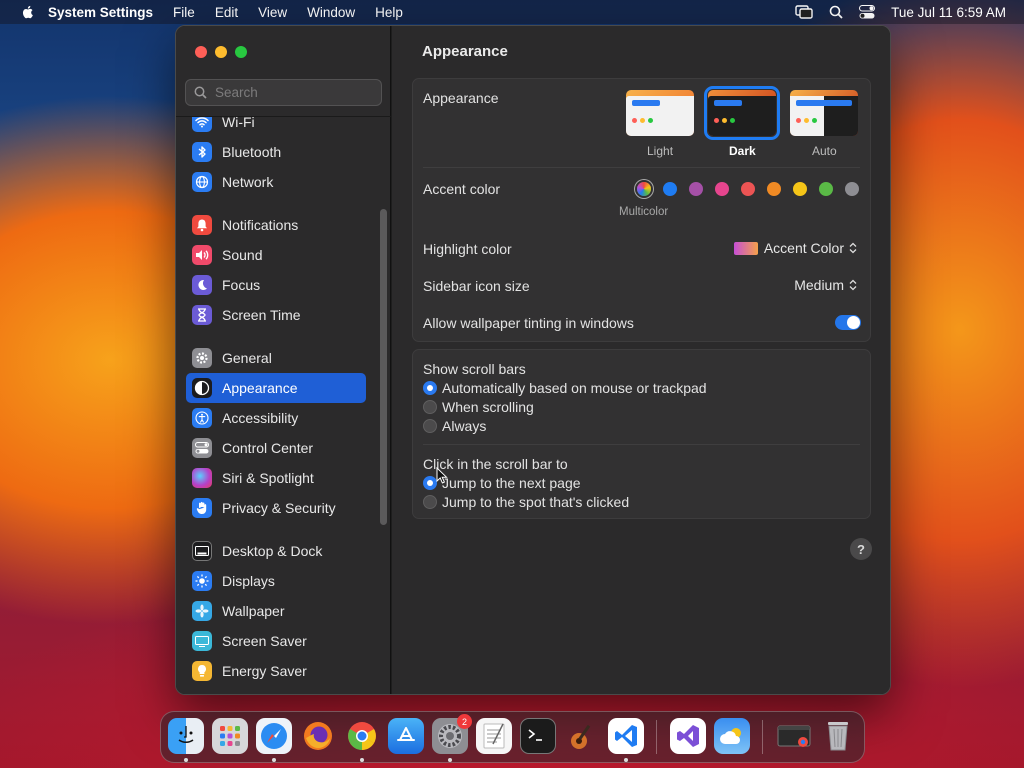  What do you see at coordinates (221, 52) in the screenshot?
I see `minimize-button` at bounding box center [221, 52].